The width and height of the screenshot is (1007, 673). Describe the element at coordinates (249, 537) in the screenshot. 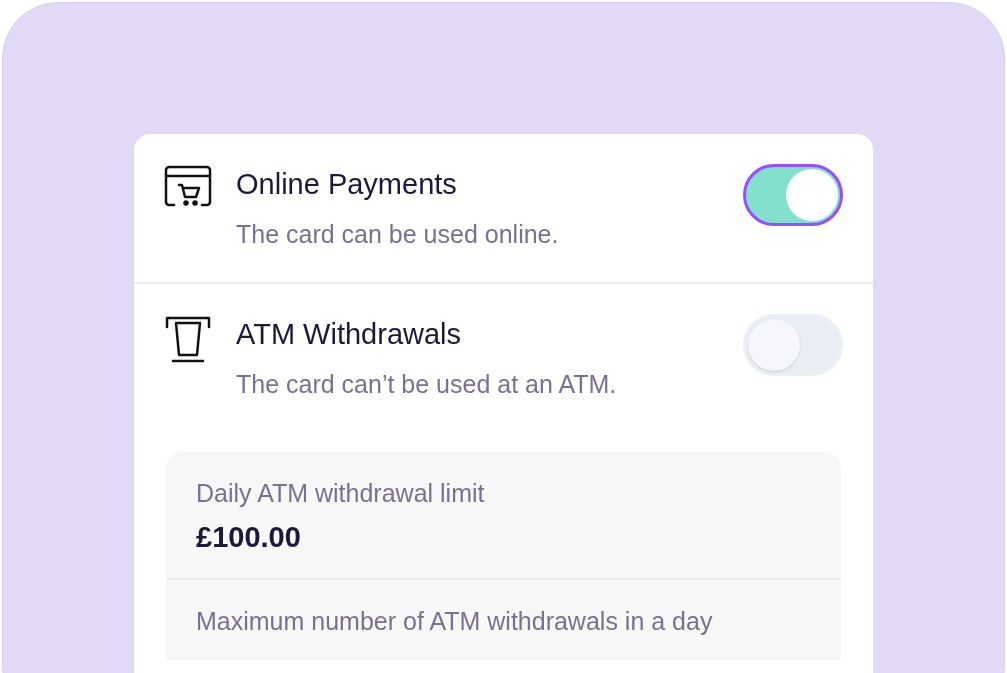

I see `limit-value: £100.00` at that location.